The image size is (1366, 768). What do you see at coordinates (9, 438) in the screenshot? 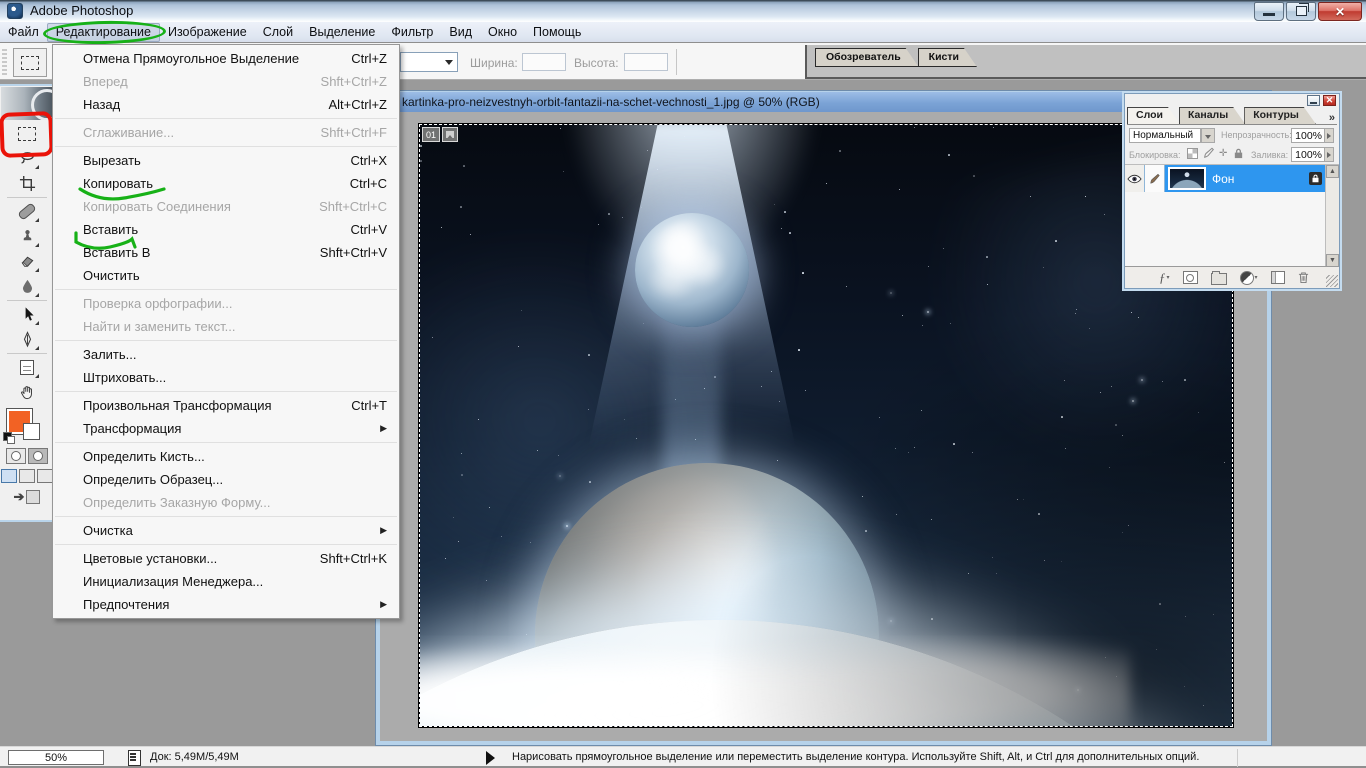
I see `default-colors-icon` at bounding box center [9, 438].